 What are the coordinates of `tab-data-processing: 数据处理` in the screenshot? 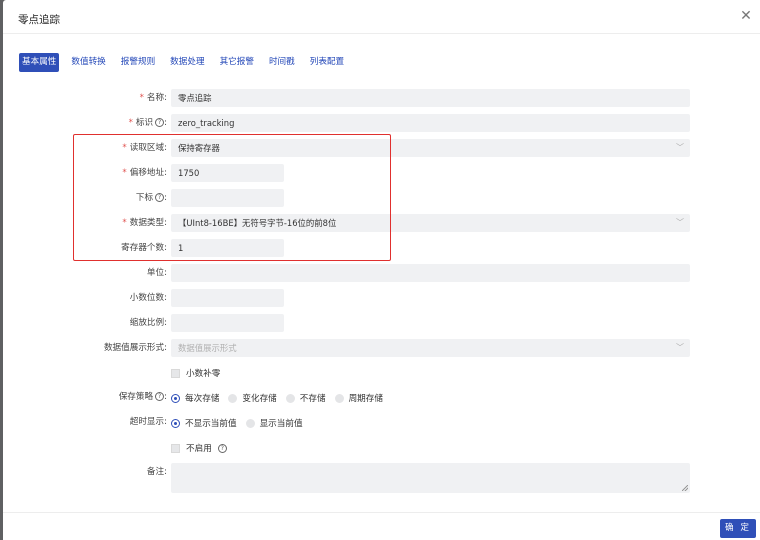 It's located at (187, 62).